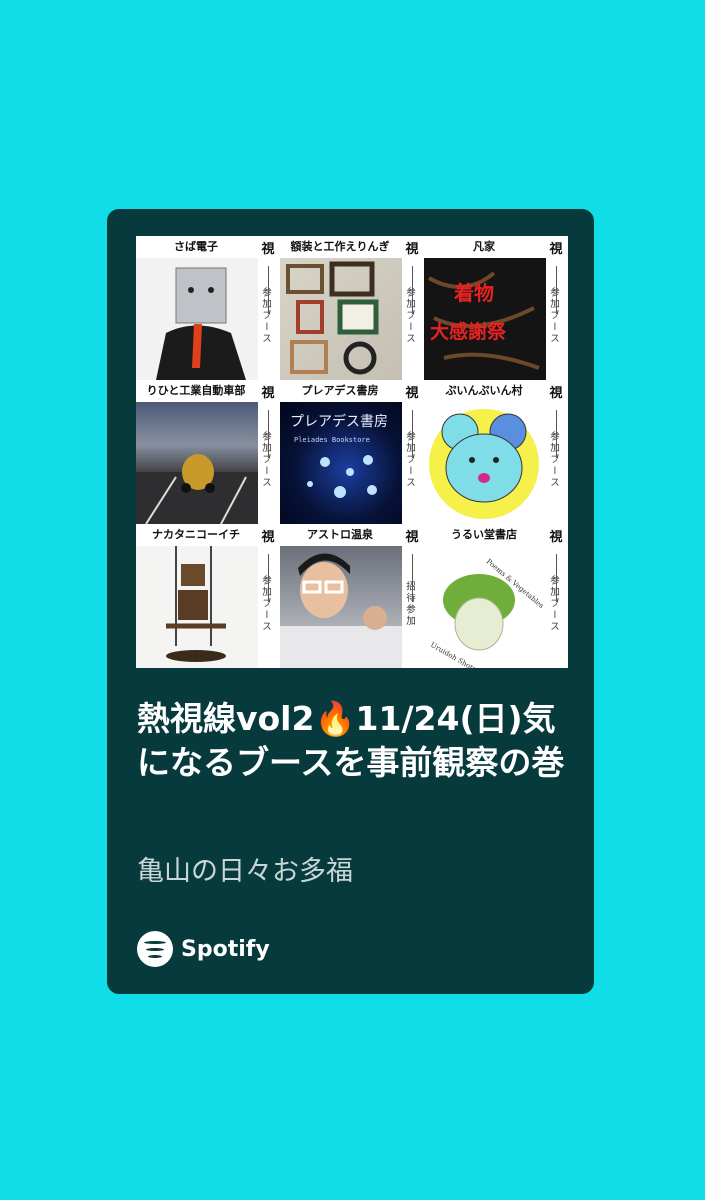 The height and width of the screenshot is (1200, 705). What do you see at coordinates (340, 534) in the screenshot?
I see `tile-label: アストロ温泉` at bounding box center [340, 534].